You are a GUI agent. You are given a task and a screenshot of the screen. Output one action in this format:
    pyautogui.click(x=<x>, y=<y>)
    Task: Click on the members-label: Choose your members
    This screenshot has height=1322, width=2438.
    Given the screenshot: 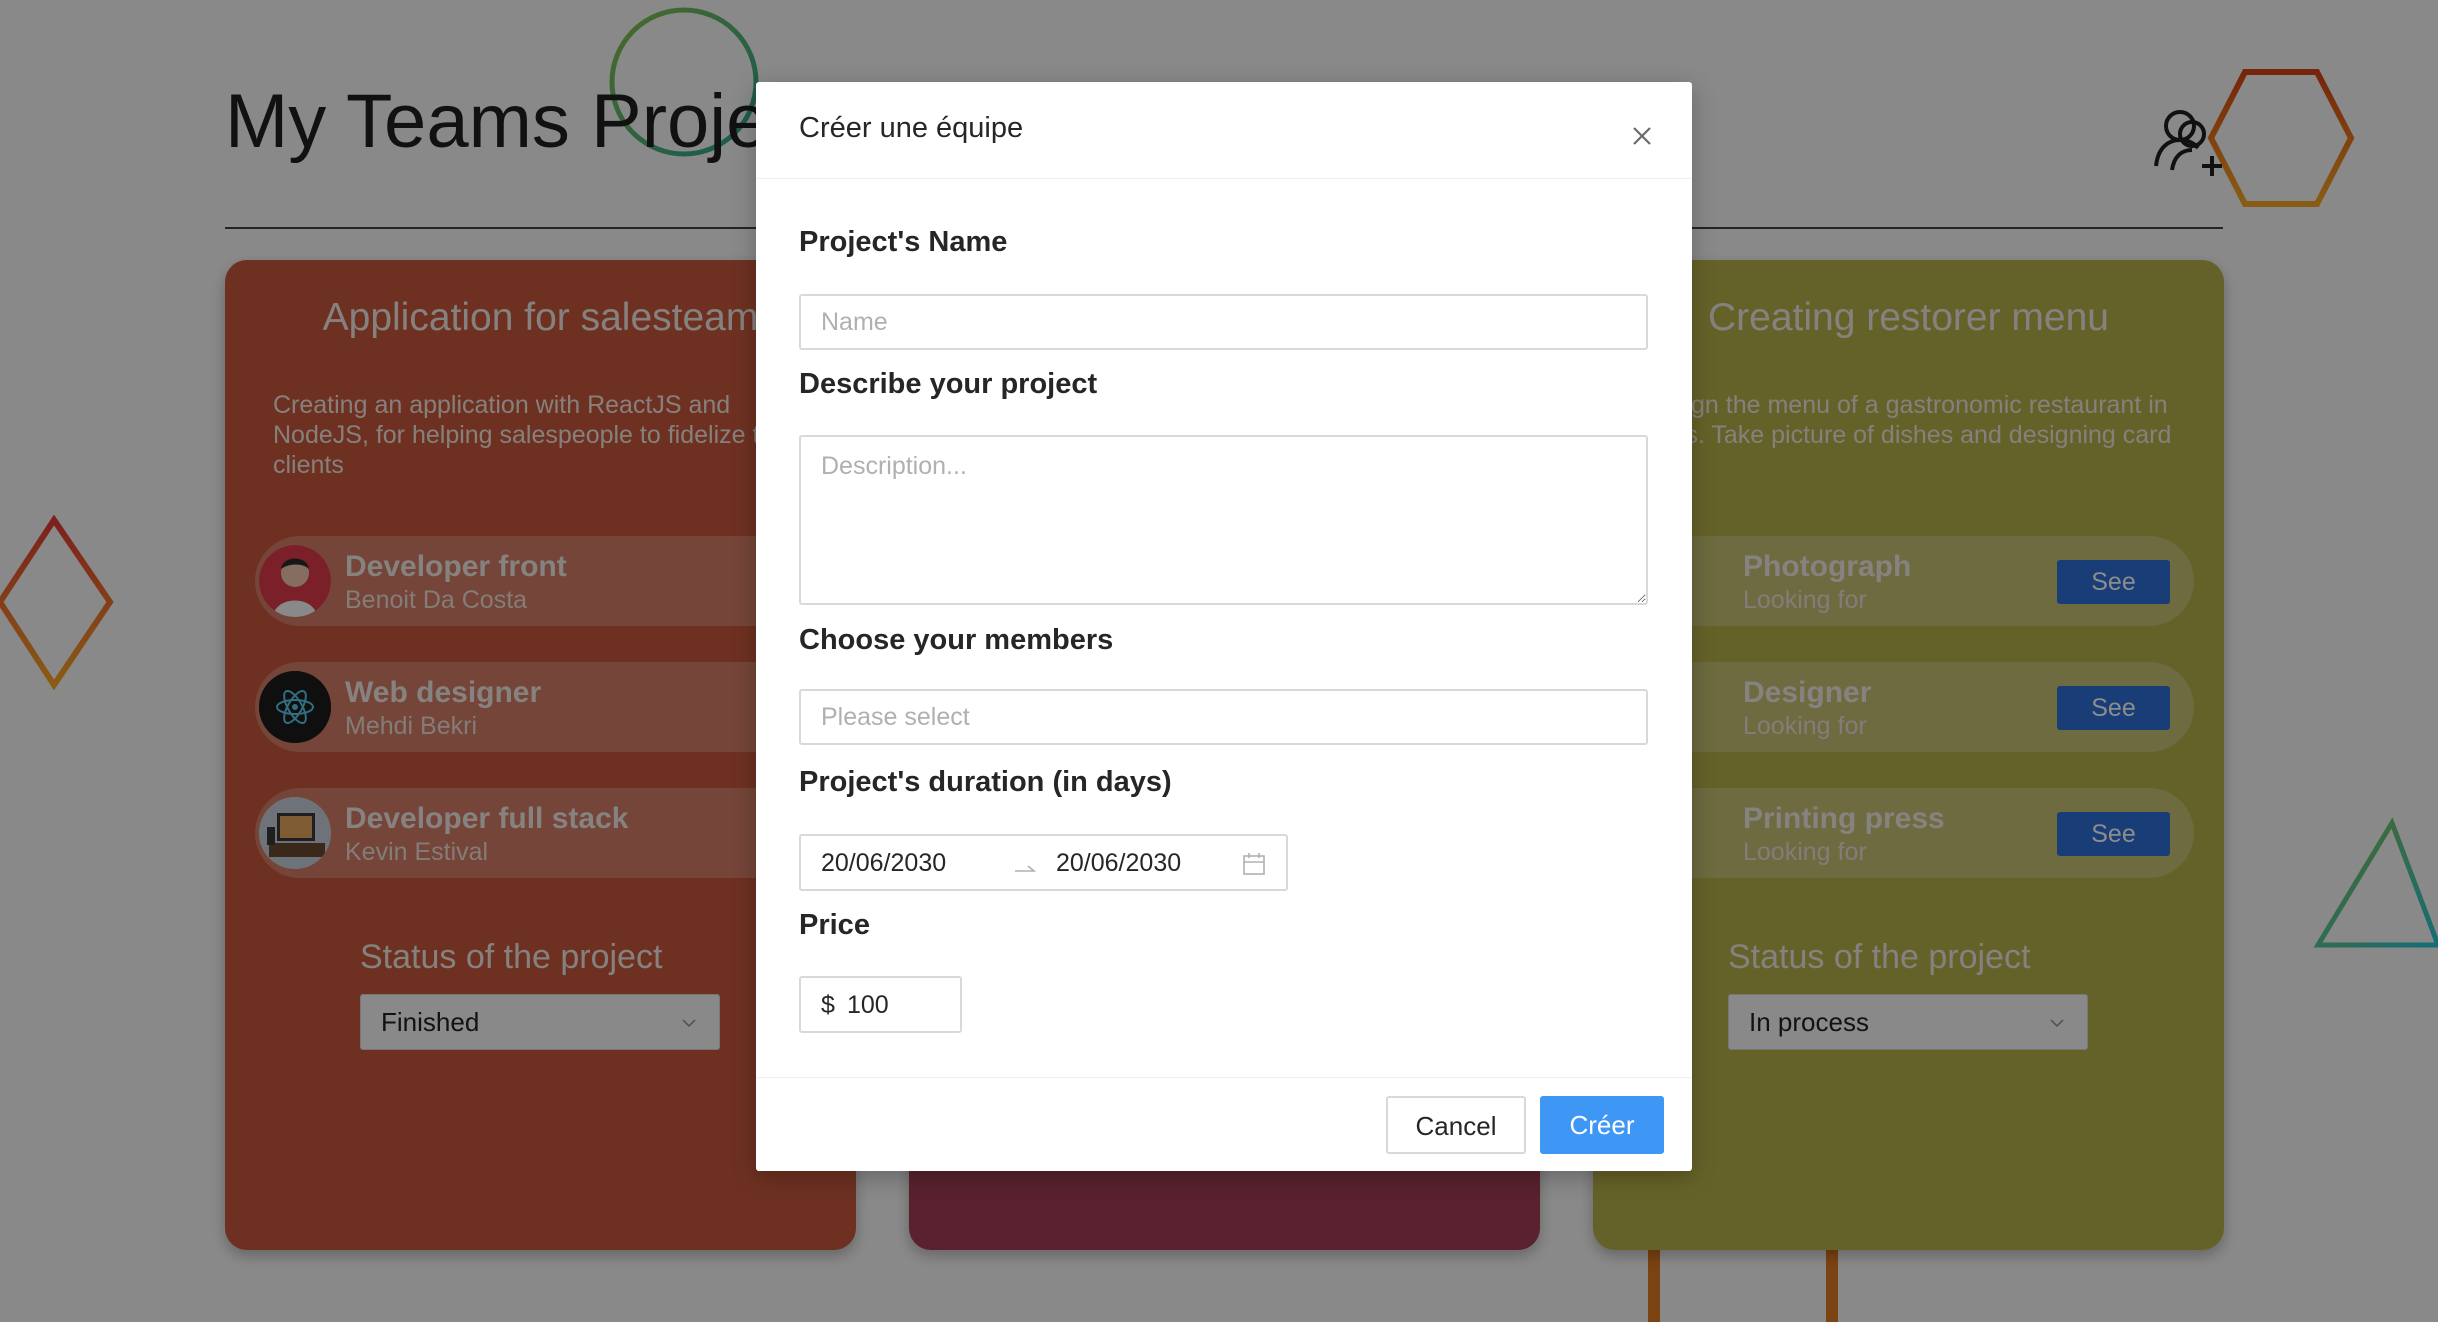 What is the action you would take?
    pyautogui.click(x=956, y=640)
    